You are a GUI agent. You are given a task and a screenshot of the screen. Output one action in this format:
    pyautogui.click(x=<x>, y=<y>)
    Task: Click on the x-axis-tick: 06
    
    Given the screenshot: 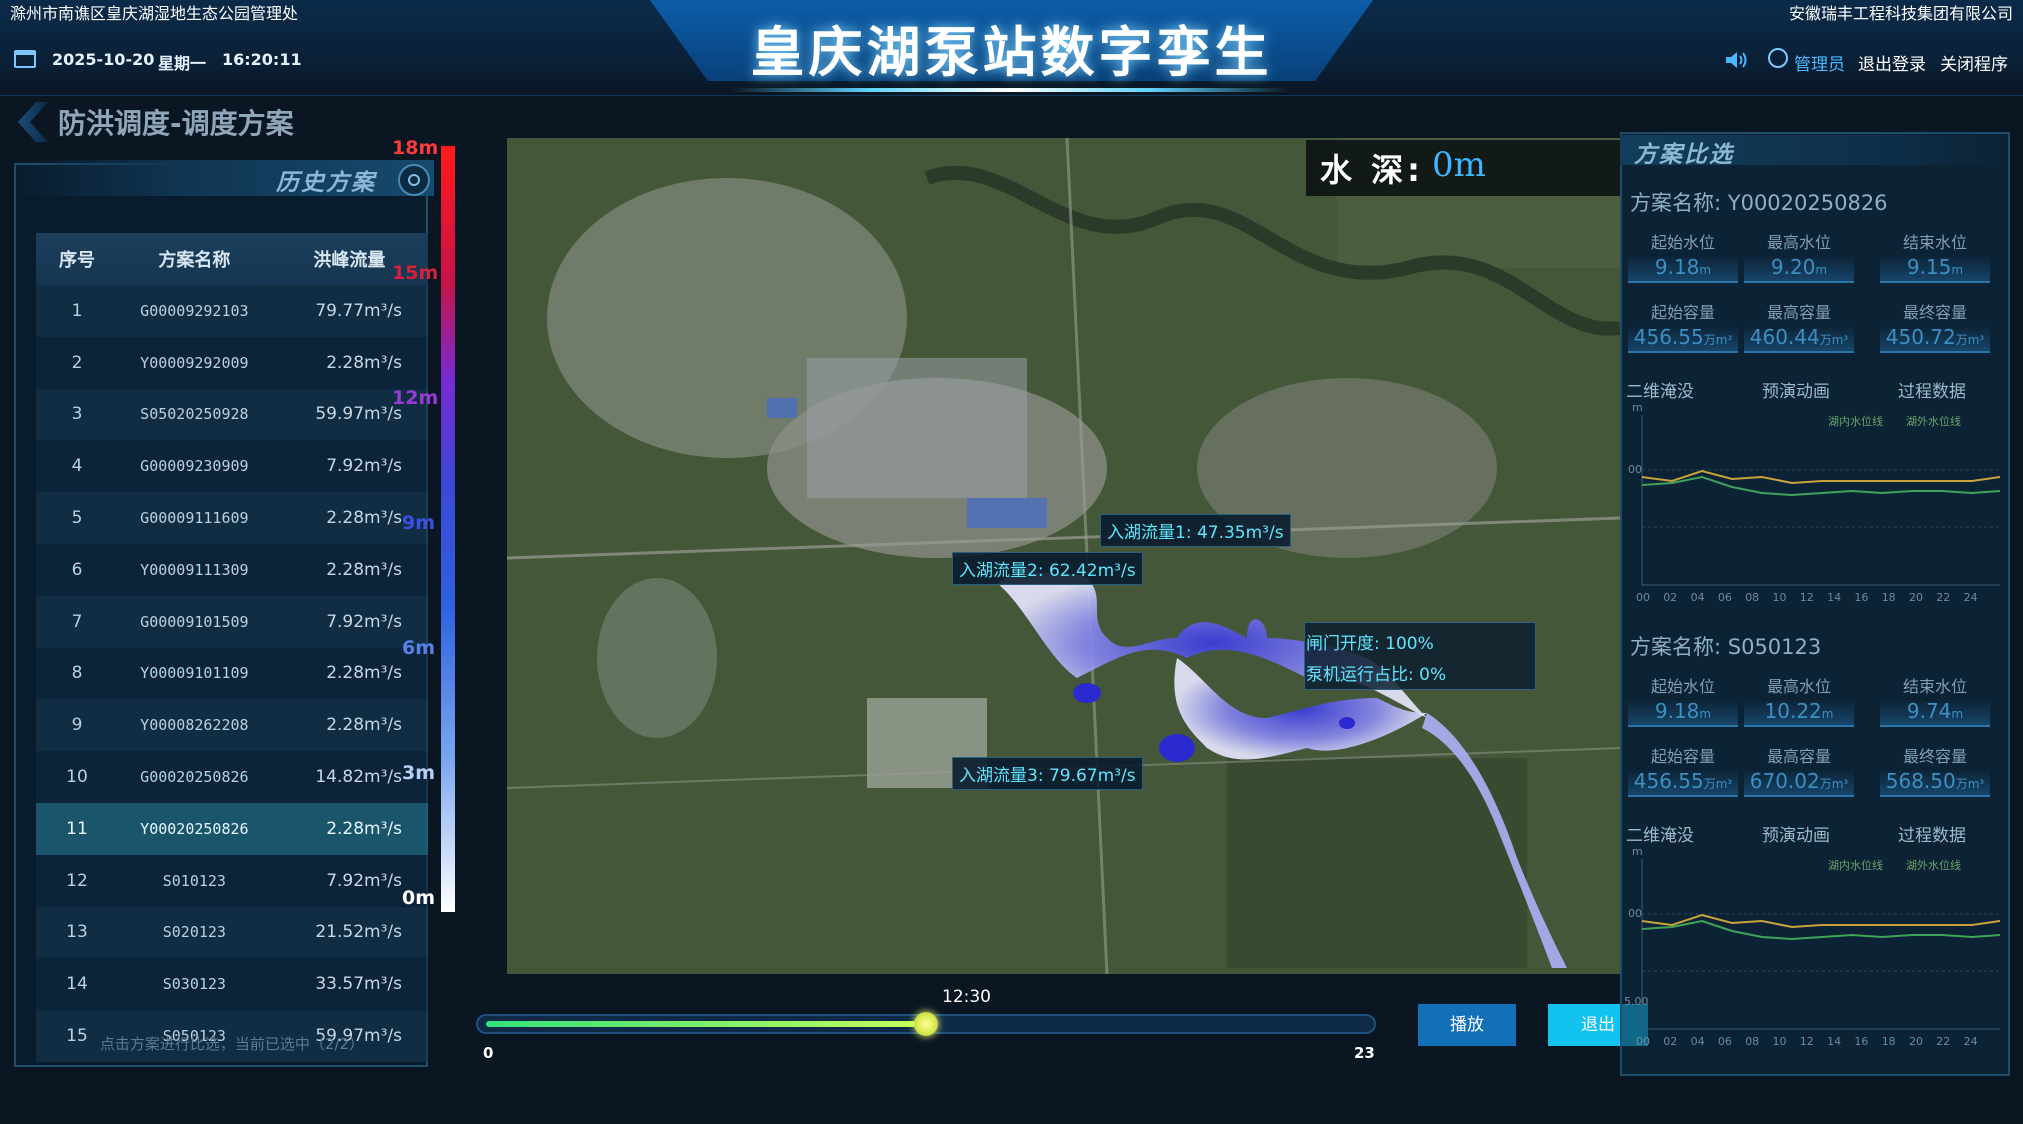 What is the action you would take?
    pyautogui.click(x=1724, y=1041)
    